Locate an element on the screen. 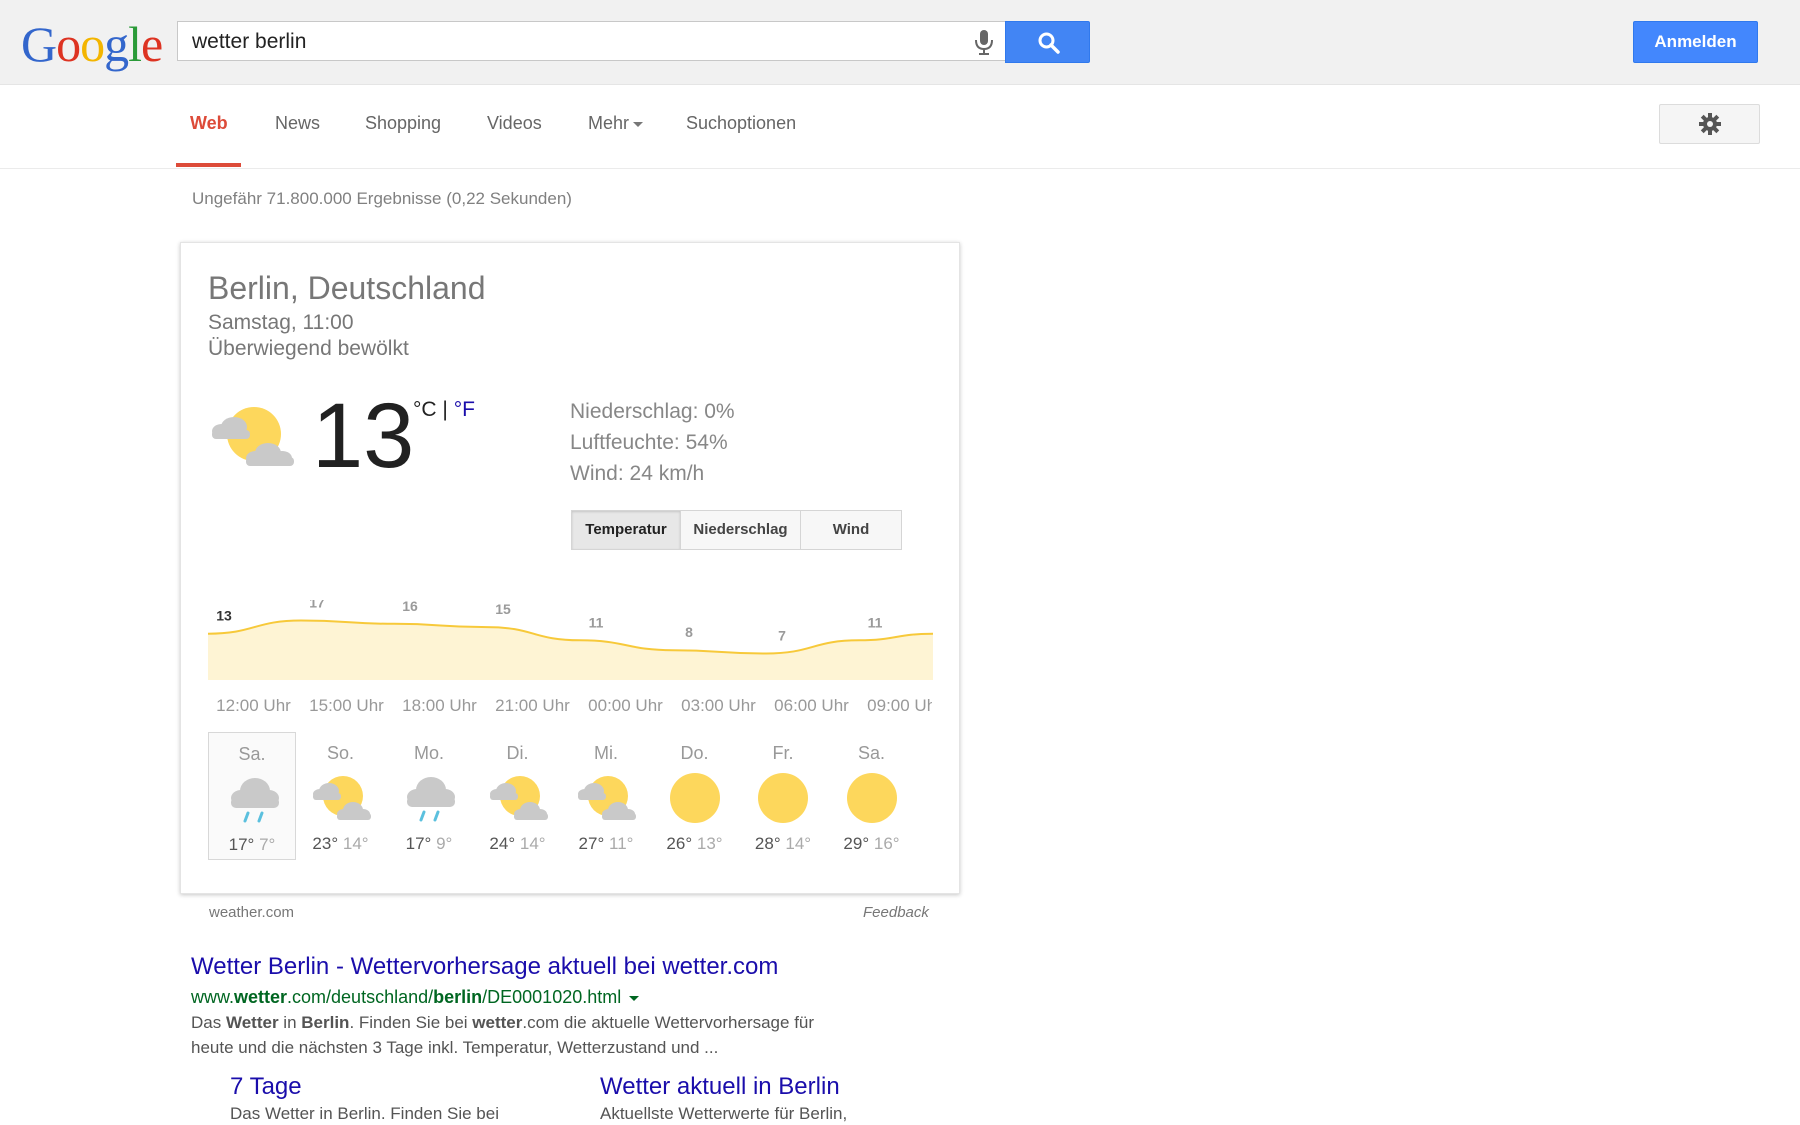 The width and height of the screenshot is (1800, 1125). day-name: Mo. is located at coordinates (428, 753).